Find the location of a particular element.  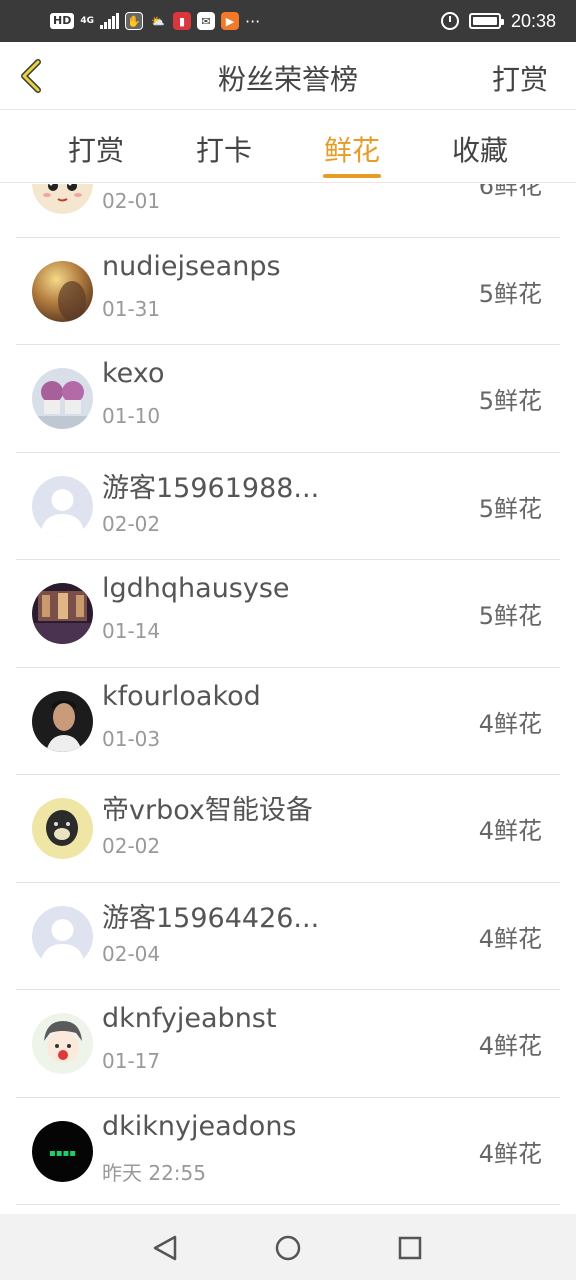

square-recents-icon is located at coordinates (410, 1248).